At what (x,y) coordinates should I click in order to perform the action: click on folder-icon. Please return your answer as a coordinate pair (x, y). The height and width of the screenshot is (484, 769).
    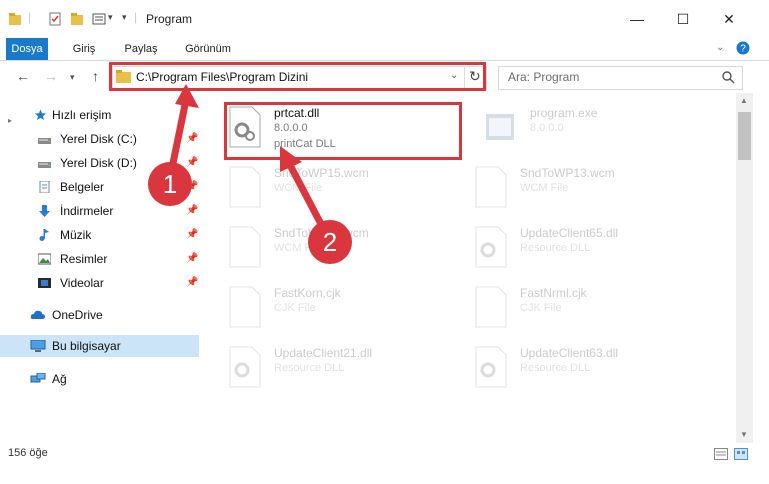
    Looking at the image, I should click on (15, 19).